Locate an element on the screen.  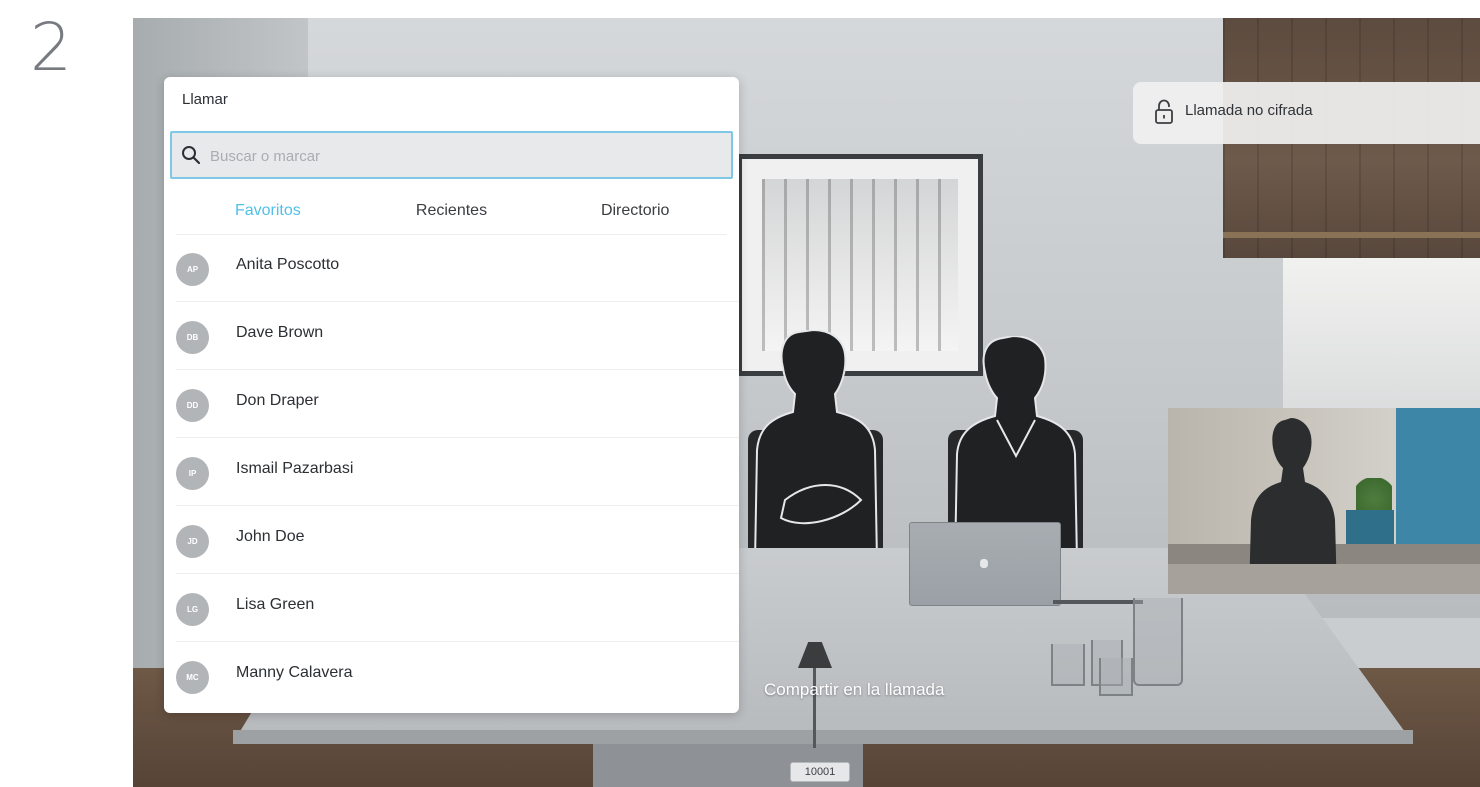
contact-item: MC Manny Calavera is located at coordinates (457, 675).